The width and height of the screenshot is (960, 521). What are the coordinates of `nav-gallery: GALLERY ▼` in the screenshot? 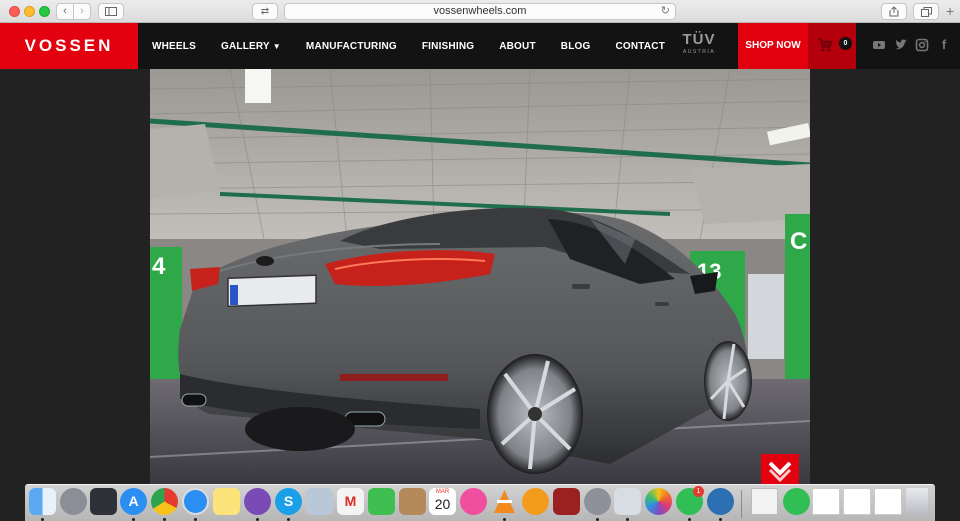 It's located at (251, 46).